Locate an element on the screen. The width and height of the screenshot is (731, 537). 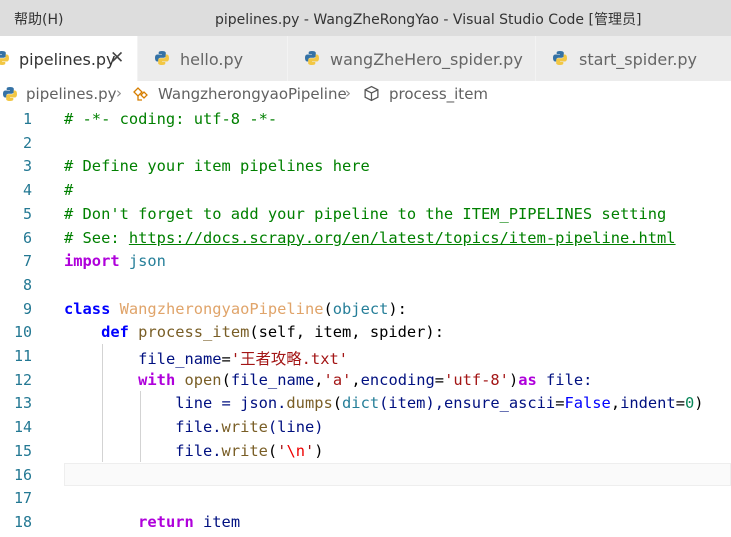
parameters: (self, item, spider): is located at coordinates (346, 332).